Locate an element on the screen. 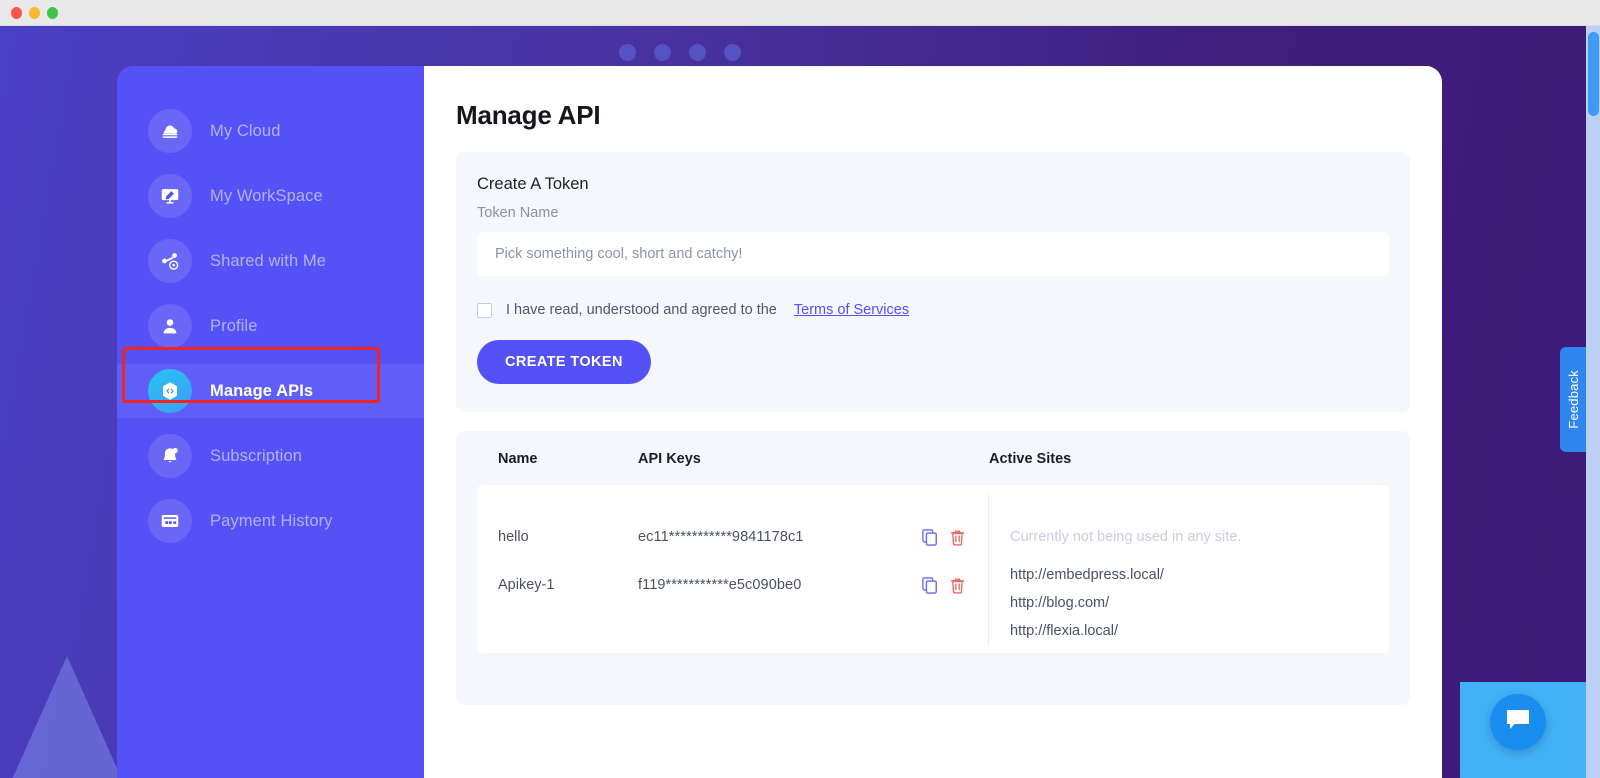 The width and height of the screenshot is (1600, 778). sidebar-item-manage-apis: Manage APIs is located at coordinates (270, 382).